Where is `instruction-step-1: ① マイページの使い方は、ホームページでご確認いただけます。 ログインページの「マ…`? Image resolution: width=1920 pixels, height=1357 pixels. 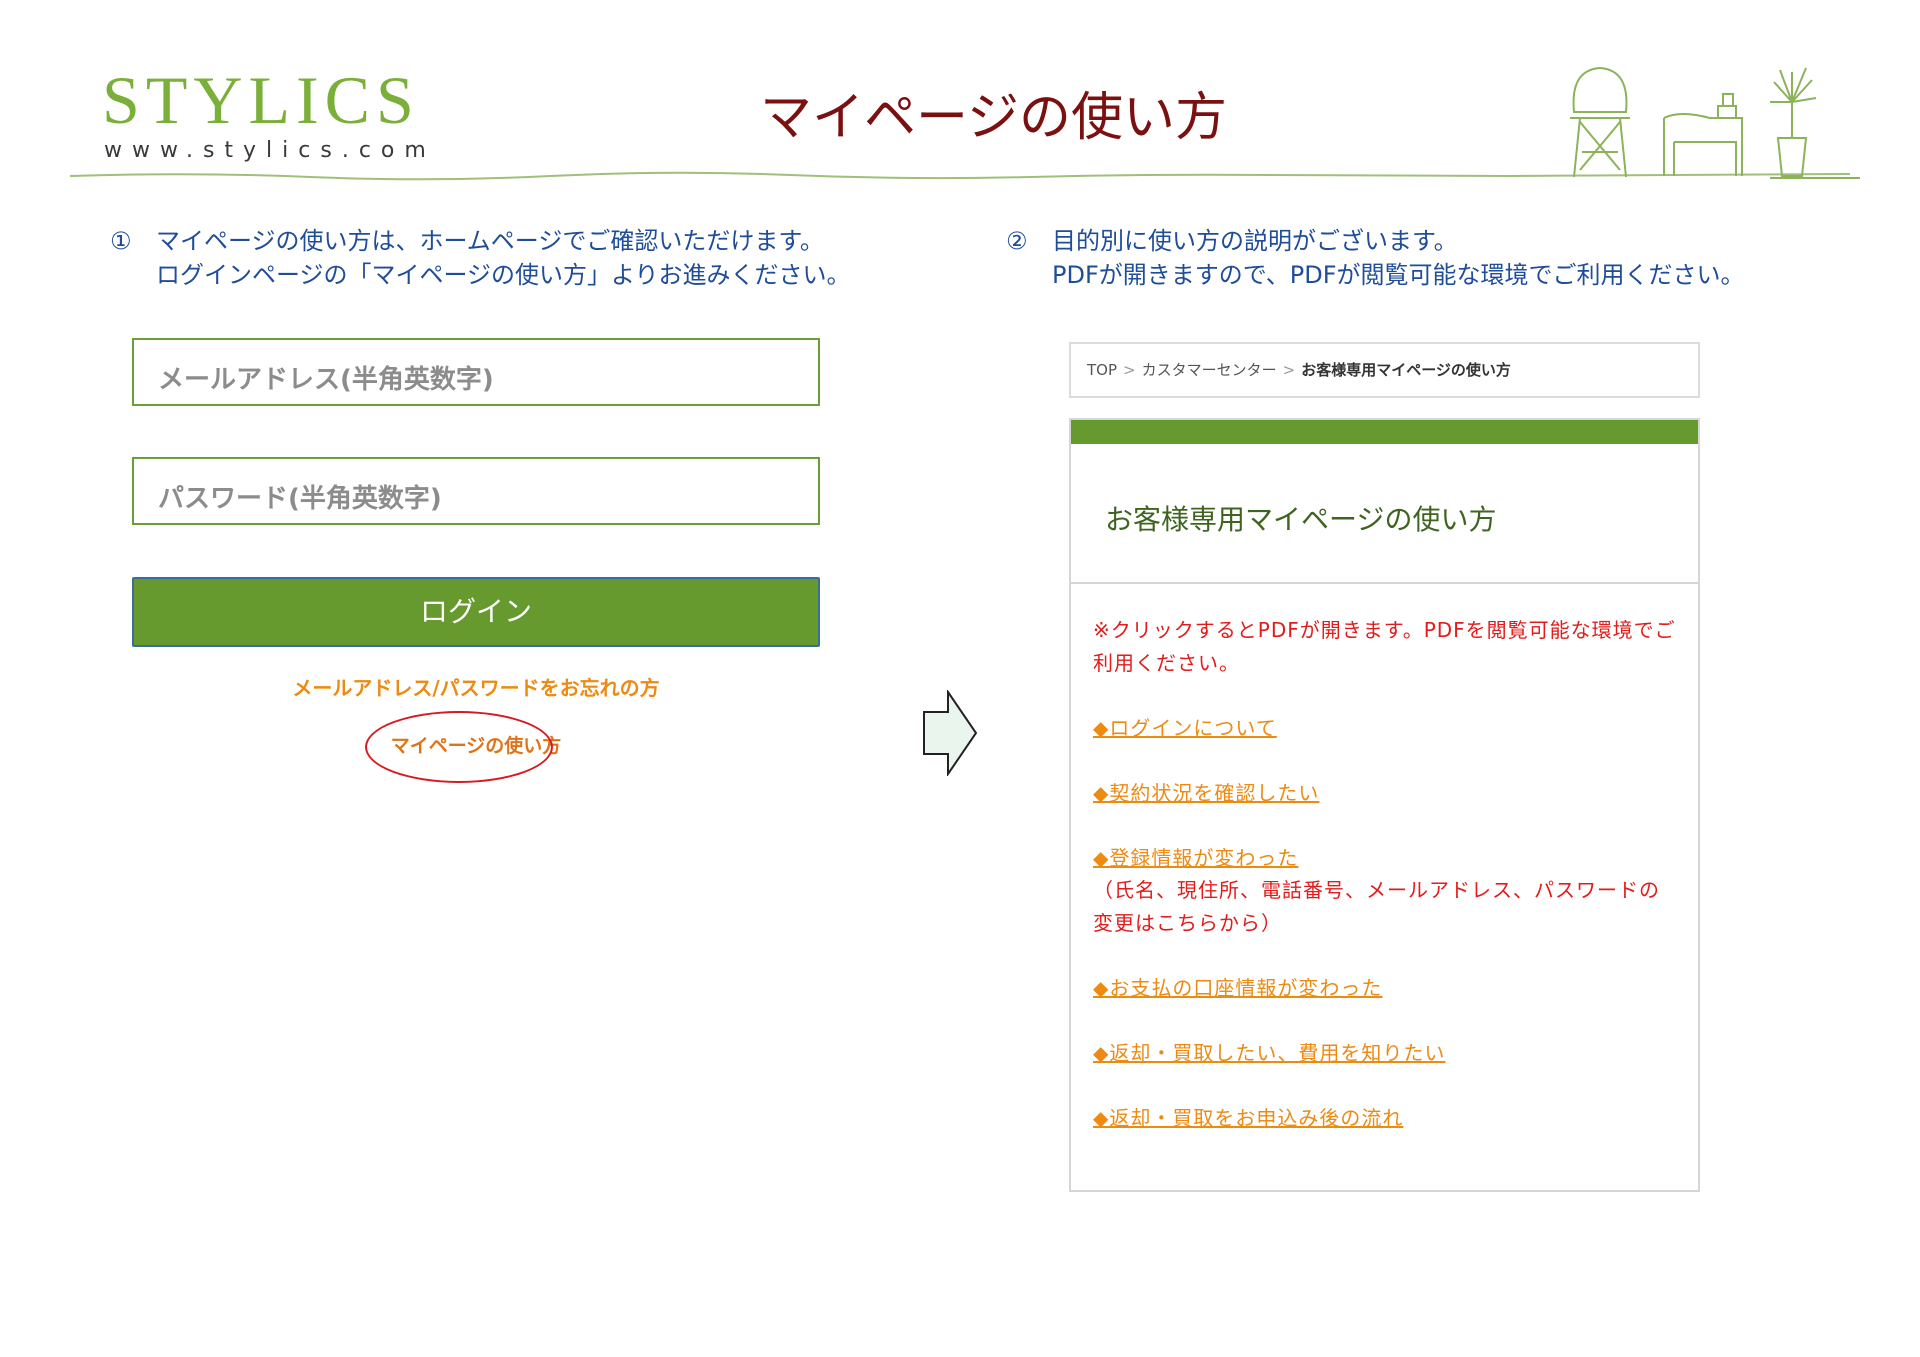 instruction-step-1: ① マイページの使い方は、ホームページでご確認いただけます。 ログインページの「マ… is located at coordinates (480, 258).